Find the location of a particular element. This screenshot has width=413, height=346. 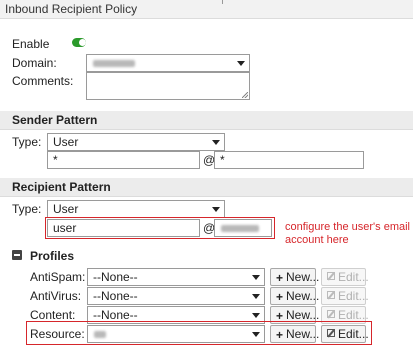

recipient-type-value: User is located at coordinates (66, 209).